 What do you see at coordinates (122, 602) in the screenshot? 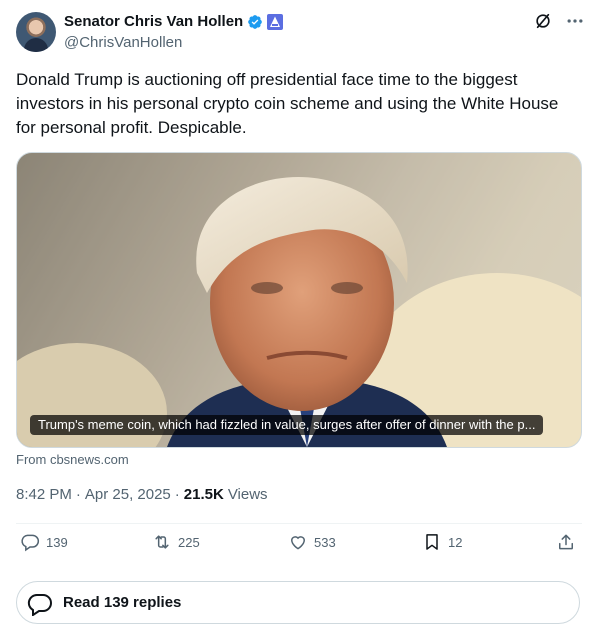
I see `read-replies-label: Read 139 replies` at bounding box center [122, 602].